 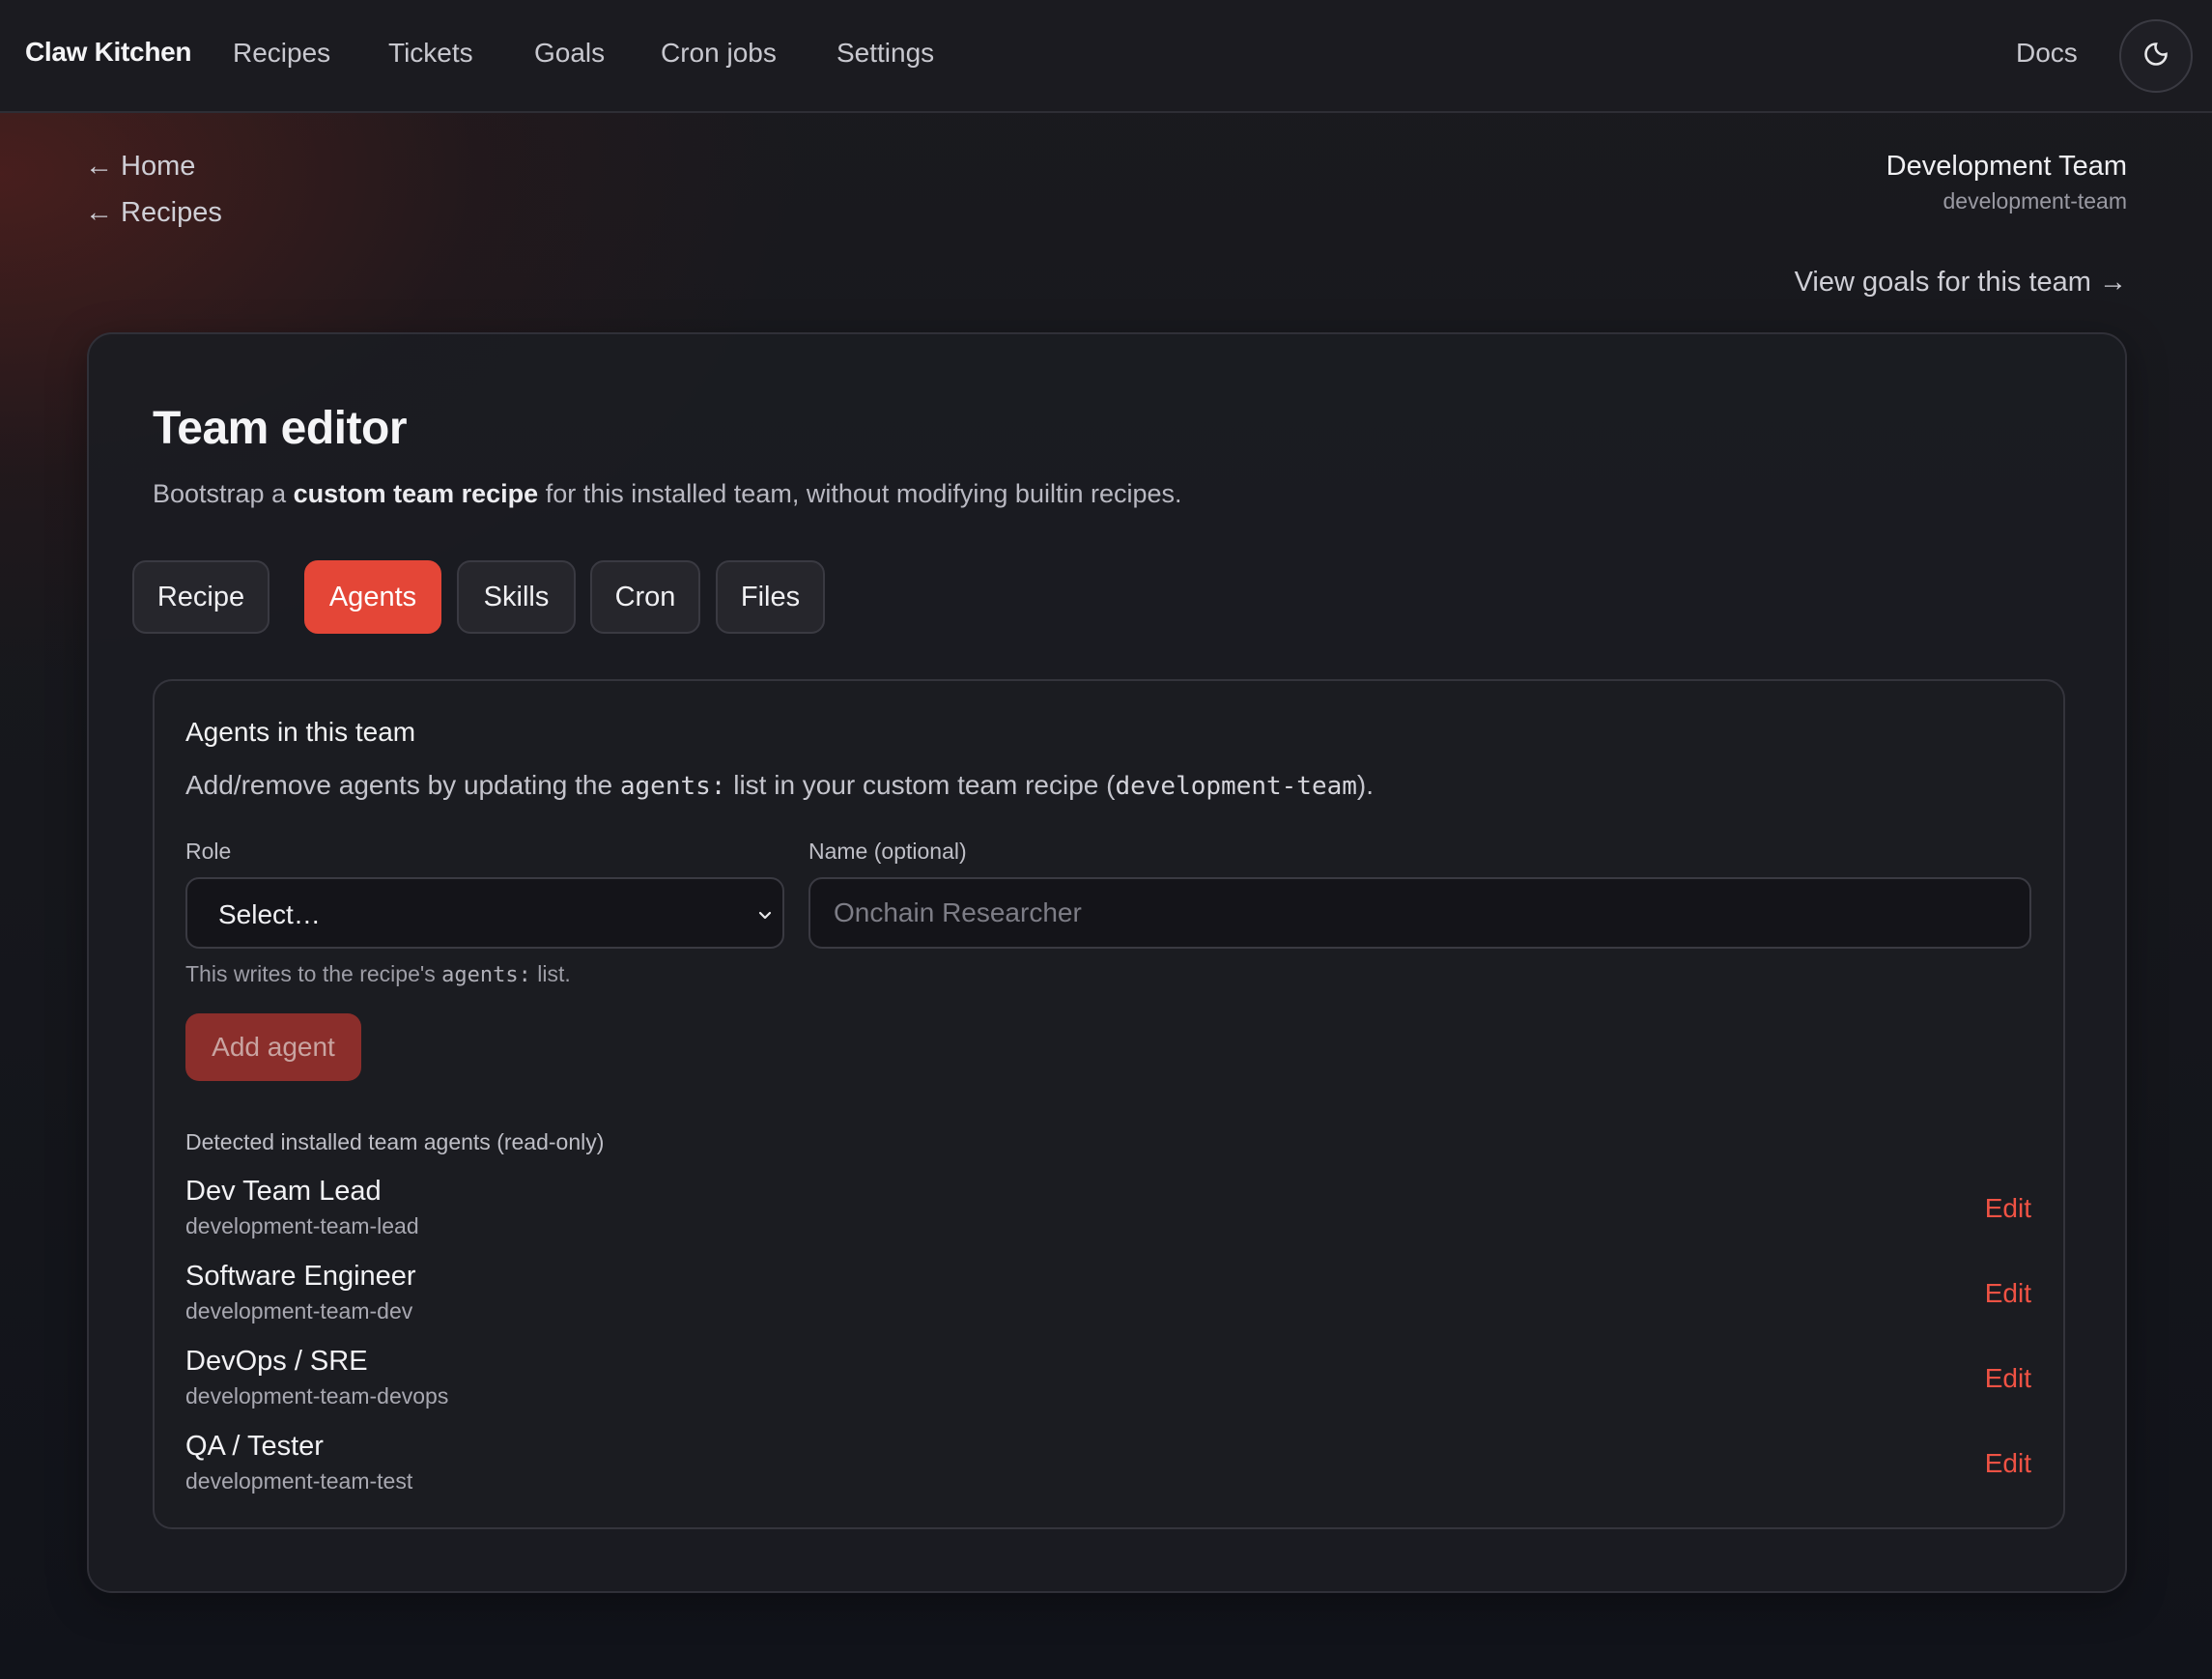 I want to click on agent-id: development-team-dev, so click(x=299, y=1311).